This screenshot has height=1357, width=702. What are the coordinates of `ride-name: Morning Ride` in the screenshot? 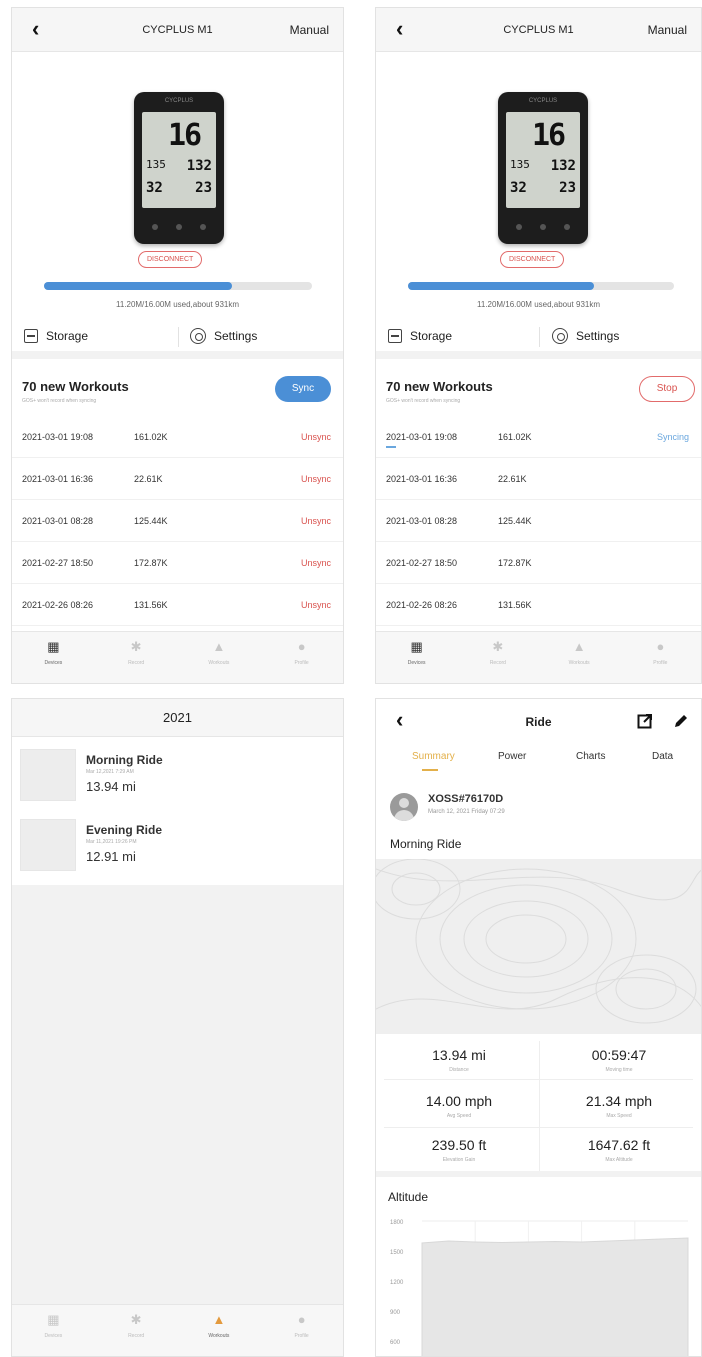 It's located at (426, 844).